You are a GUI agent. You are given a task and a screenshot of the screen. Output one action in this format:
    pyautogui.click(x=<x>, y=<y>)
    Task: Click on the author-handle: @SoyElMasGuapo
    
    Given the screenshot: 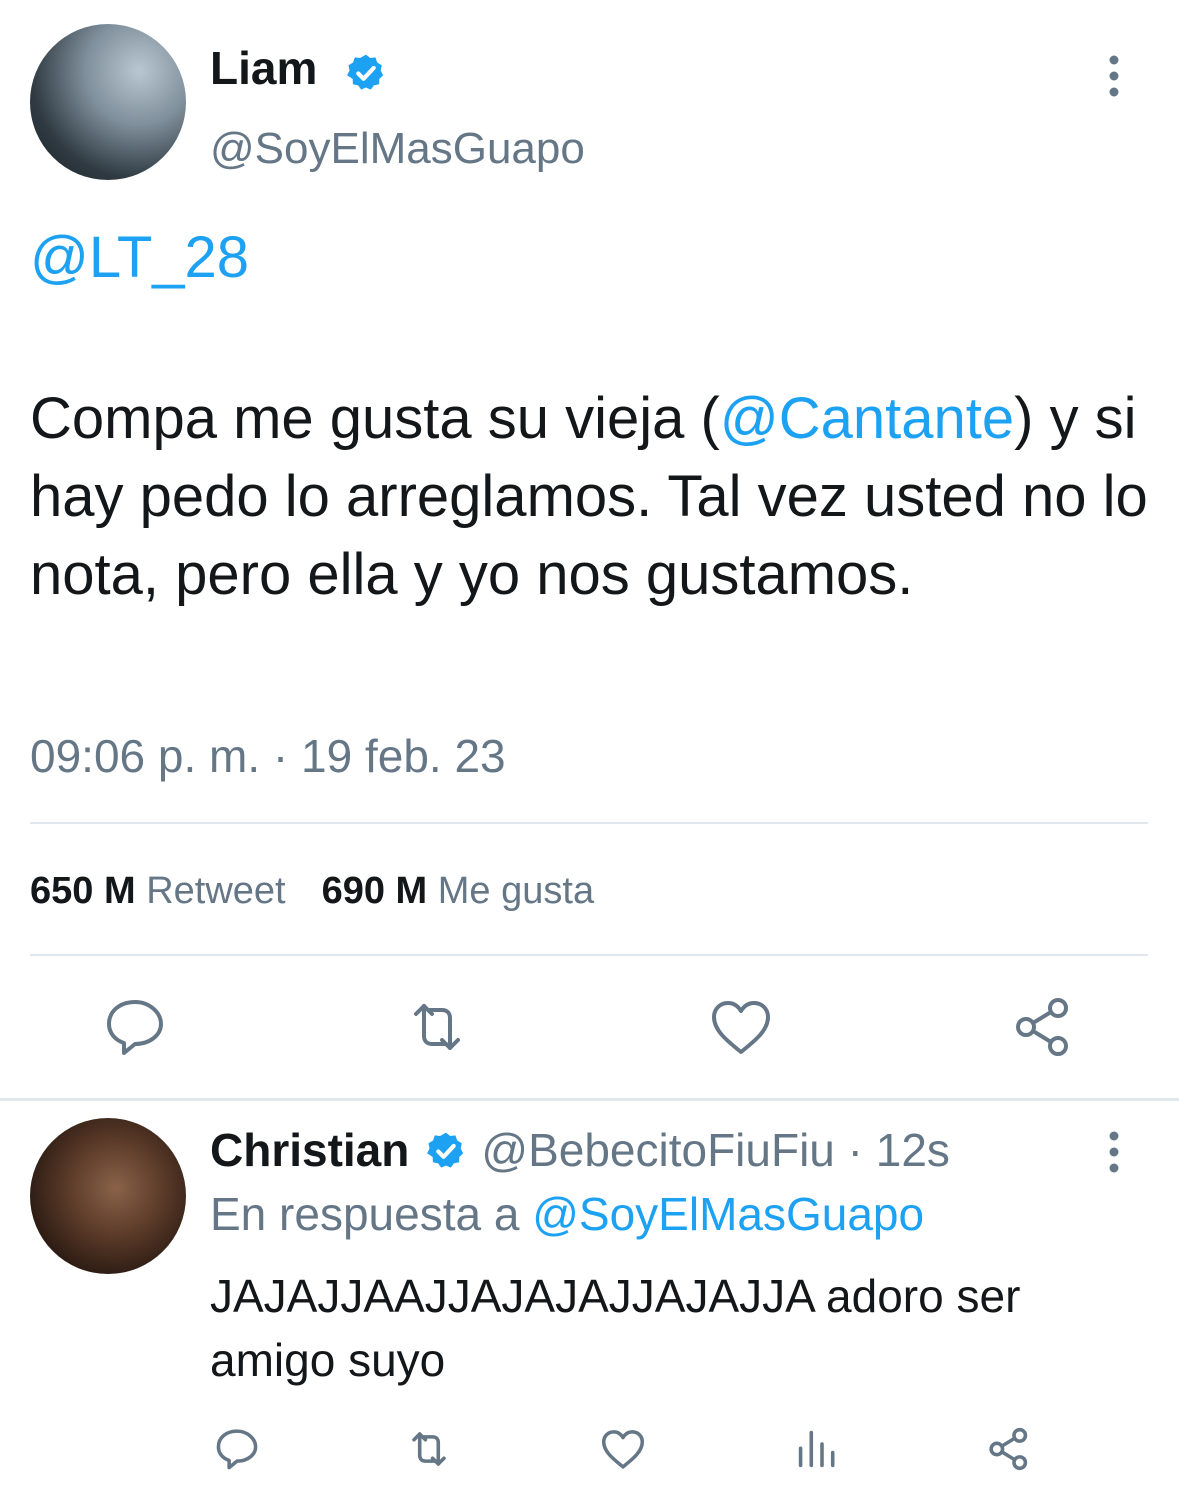 What is the action you would take?
    pyautogui.click(x=397, y=149)
    